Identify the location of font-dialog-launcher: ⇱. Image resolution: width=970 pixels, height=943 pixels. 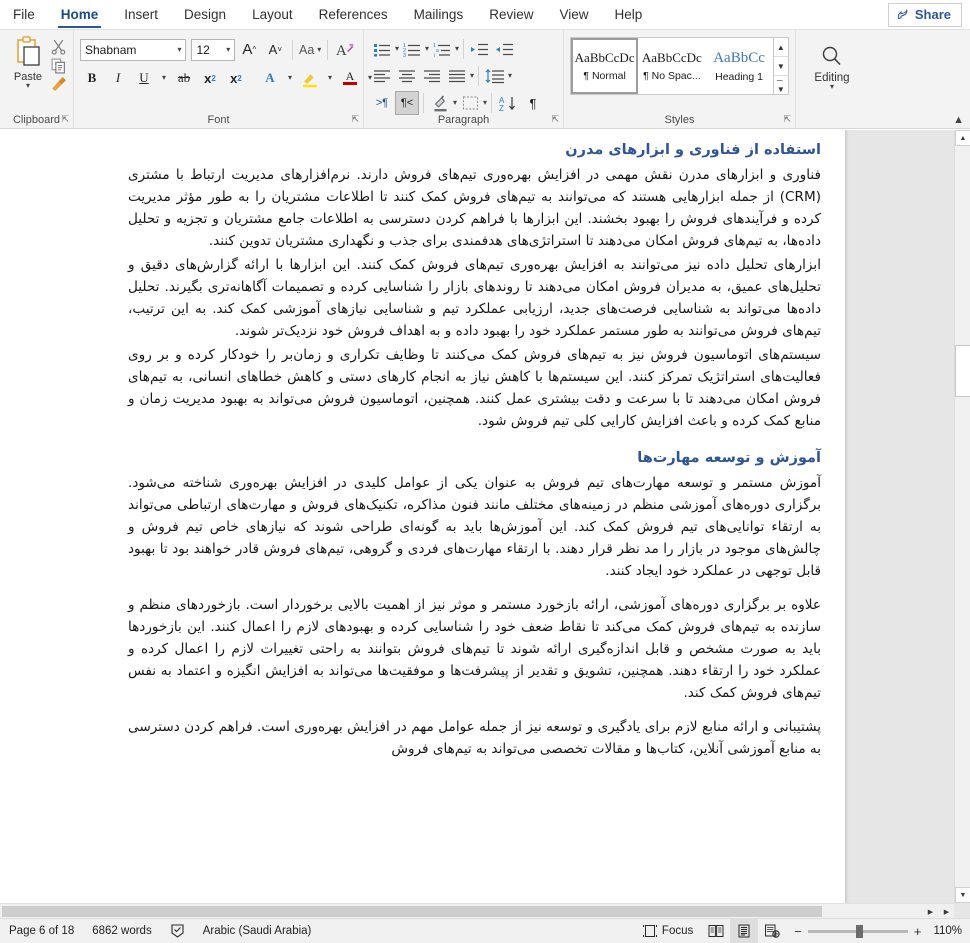
(355, 119).